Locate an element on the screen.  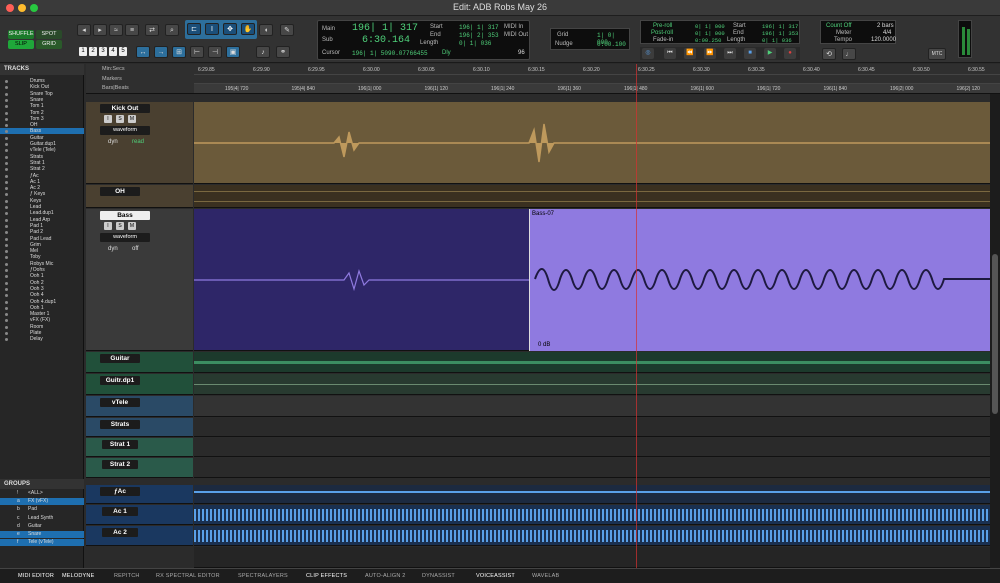
zoomer-tool-icon: ⌕ is located at coordinates (172, 30).